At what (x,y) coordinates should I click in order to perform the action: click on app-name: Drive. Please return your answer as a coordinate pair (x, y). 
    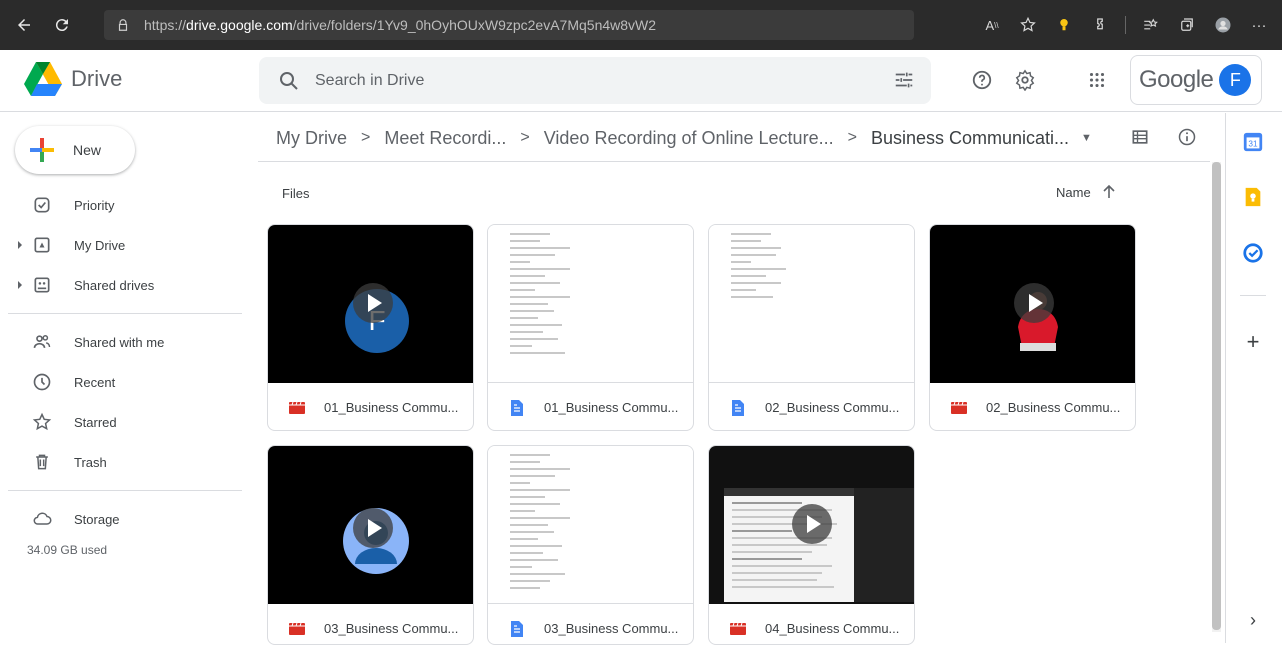
    Looking at the image, I should click on (97, 78).